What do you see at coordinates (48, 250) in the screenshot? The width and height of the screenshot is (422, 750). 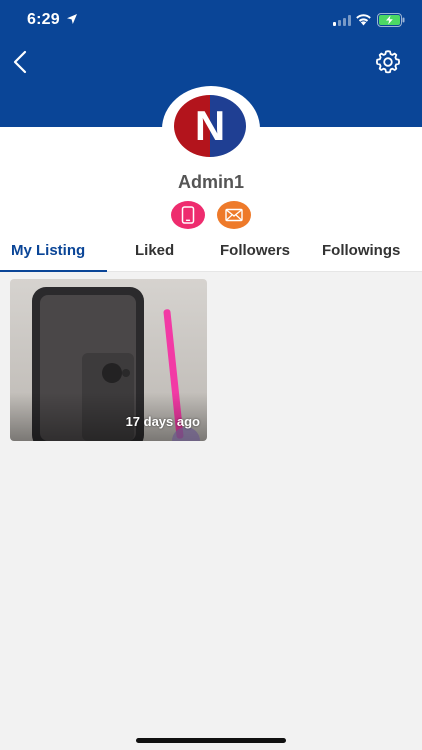 I see `tab-my-listing: My Listing` at bounding box center [48, 250].